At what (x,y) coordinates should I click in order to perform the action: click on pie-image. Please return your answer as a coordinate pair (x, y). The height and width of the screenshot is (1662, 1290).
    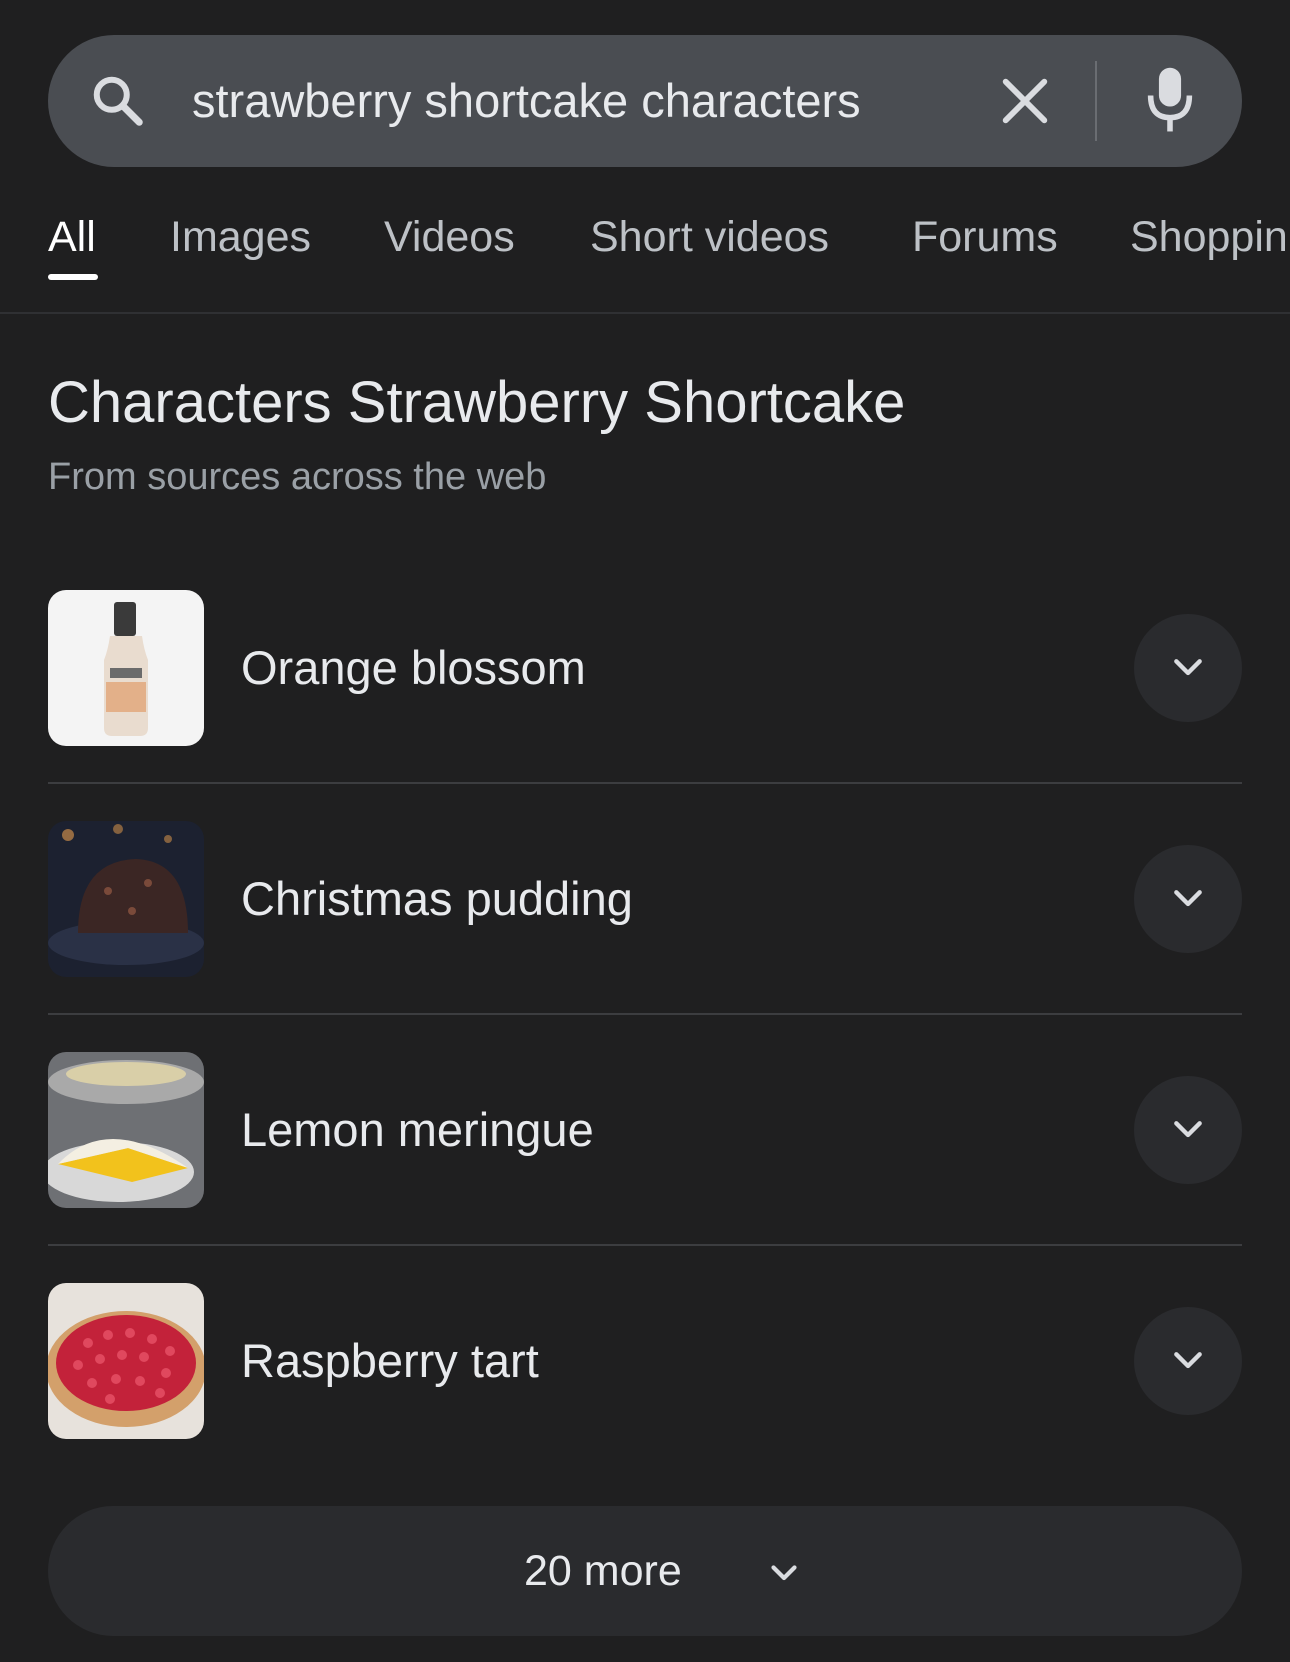
    Looking at the image, I should click on (126, 1130).